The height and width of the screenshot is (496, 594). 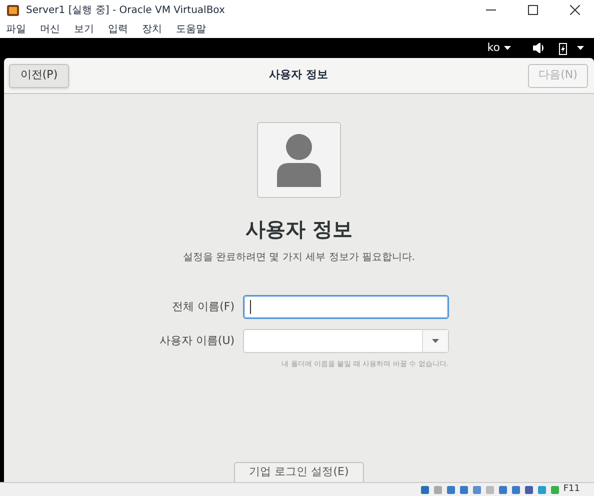 What do you see at coordinates (435, 341) in the screenshot?
I see `dropdown-caret-icon` at bounding box center [435, 341].